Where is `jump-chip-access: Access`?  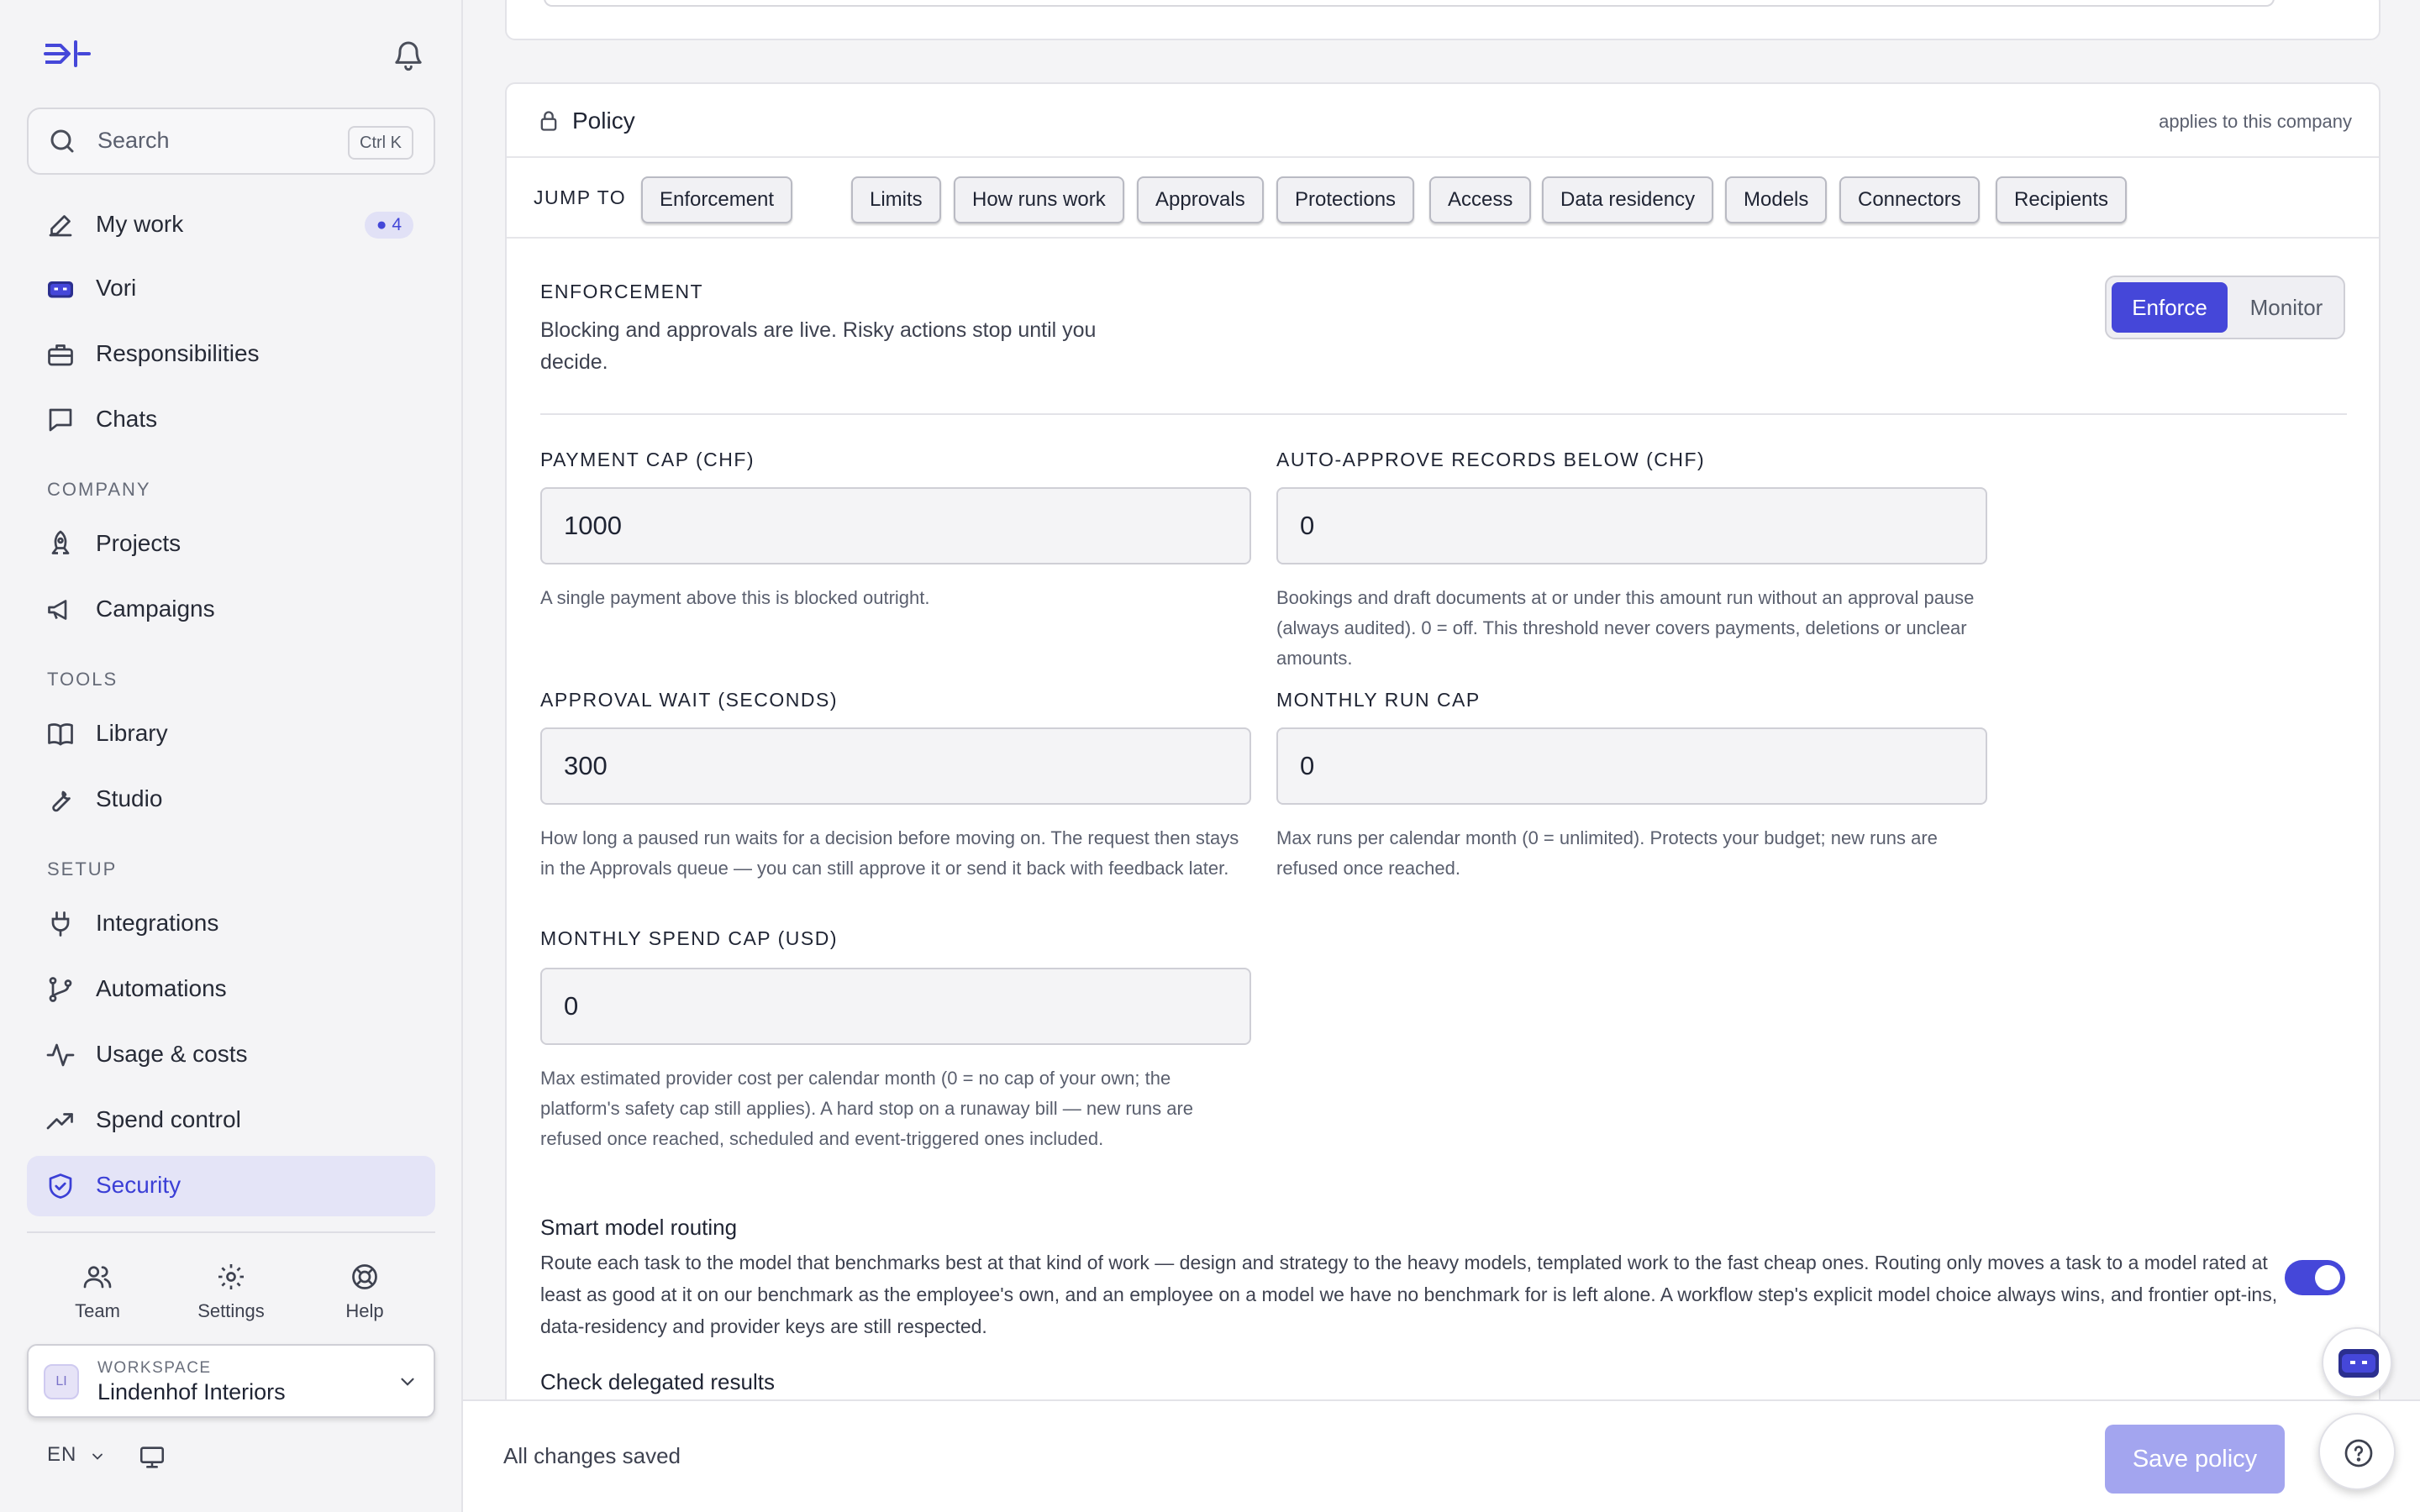 jump-chip-access: Access is located at coordinates (1480, 199).